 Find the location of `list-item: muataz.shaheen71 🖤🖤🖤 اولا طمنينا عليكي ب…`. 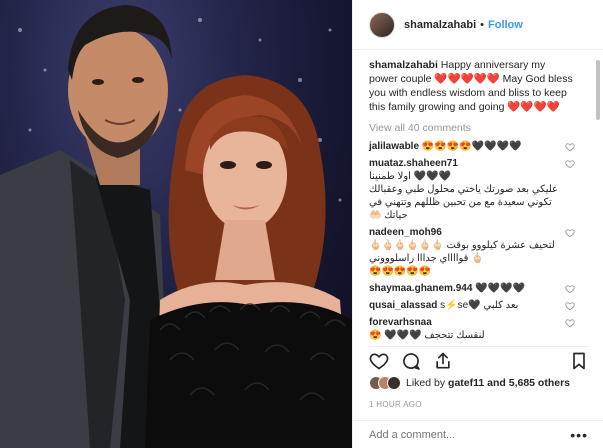

list-item: muataz.shaheen71 🖤🖤🖤 اولا طمنينا عليكي ب… is located at coordinates (472, 189).